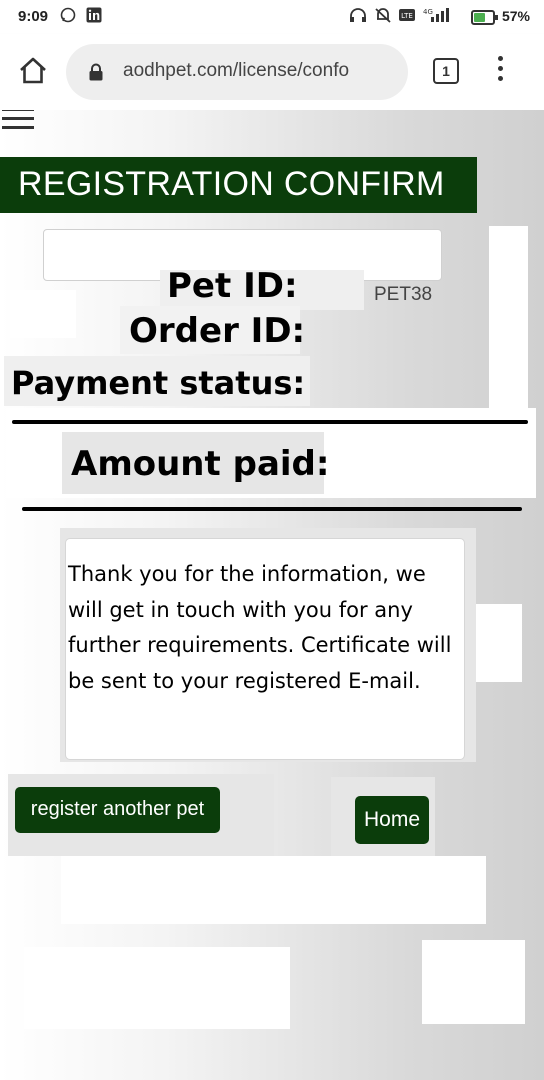 The width and height of the screenshot is (544, 1080). What do you see at coordinates (383, 17) in the screenshot?
I see `mute-icon` at bounding box center [383, 17].